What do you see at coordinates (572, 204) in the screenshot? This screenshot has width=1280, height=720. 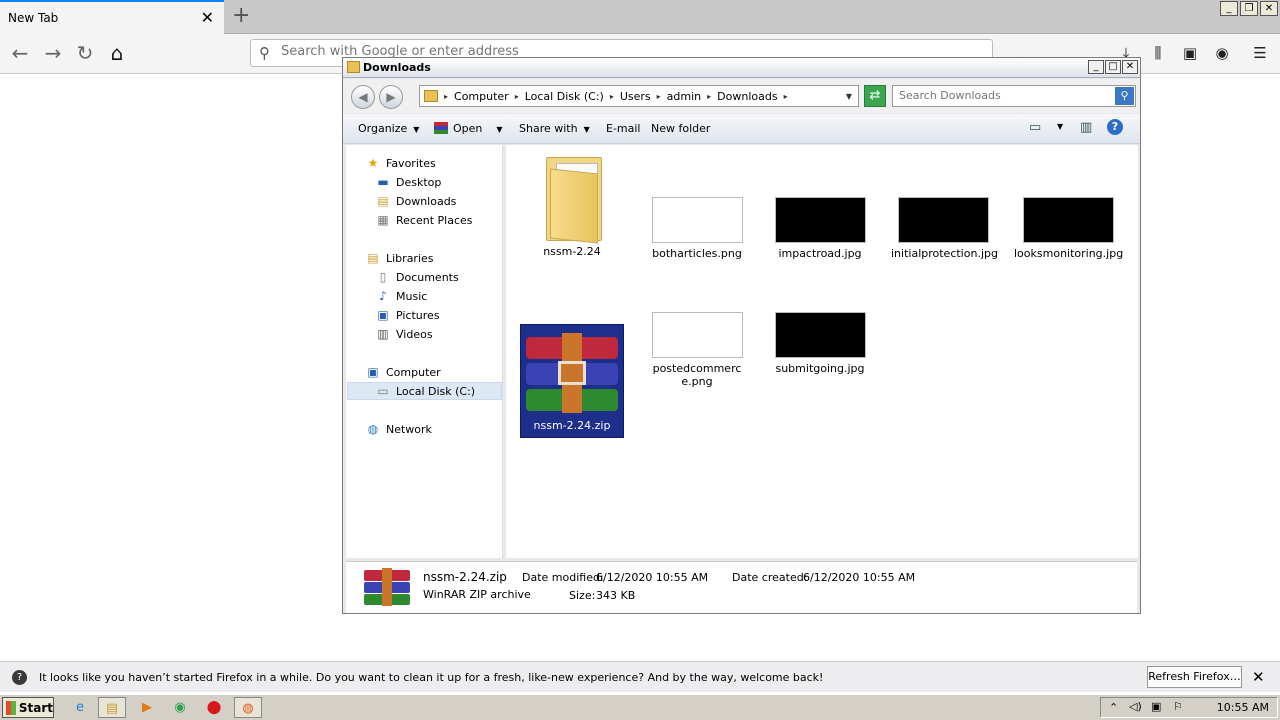 I see `file-item: nssm-2.24` at bounding box center [572, 204].